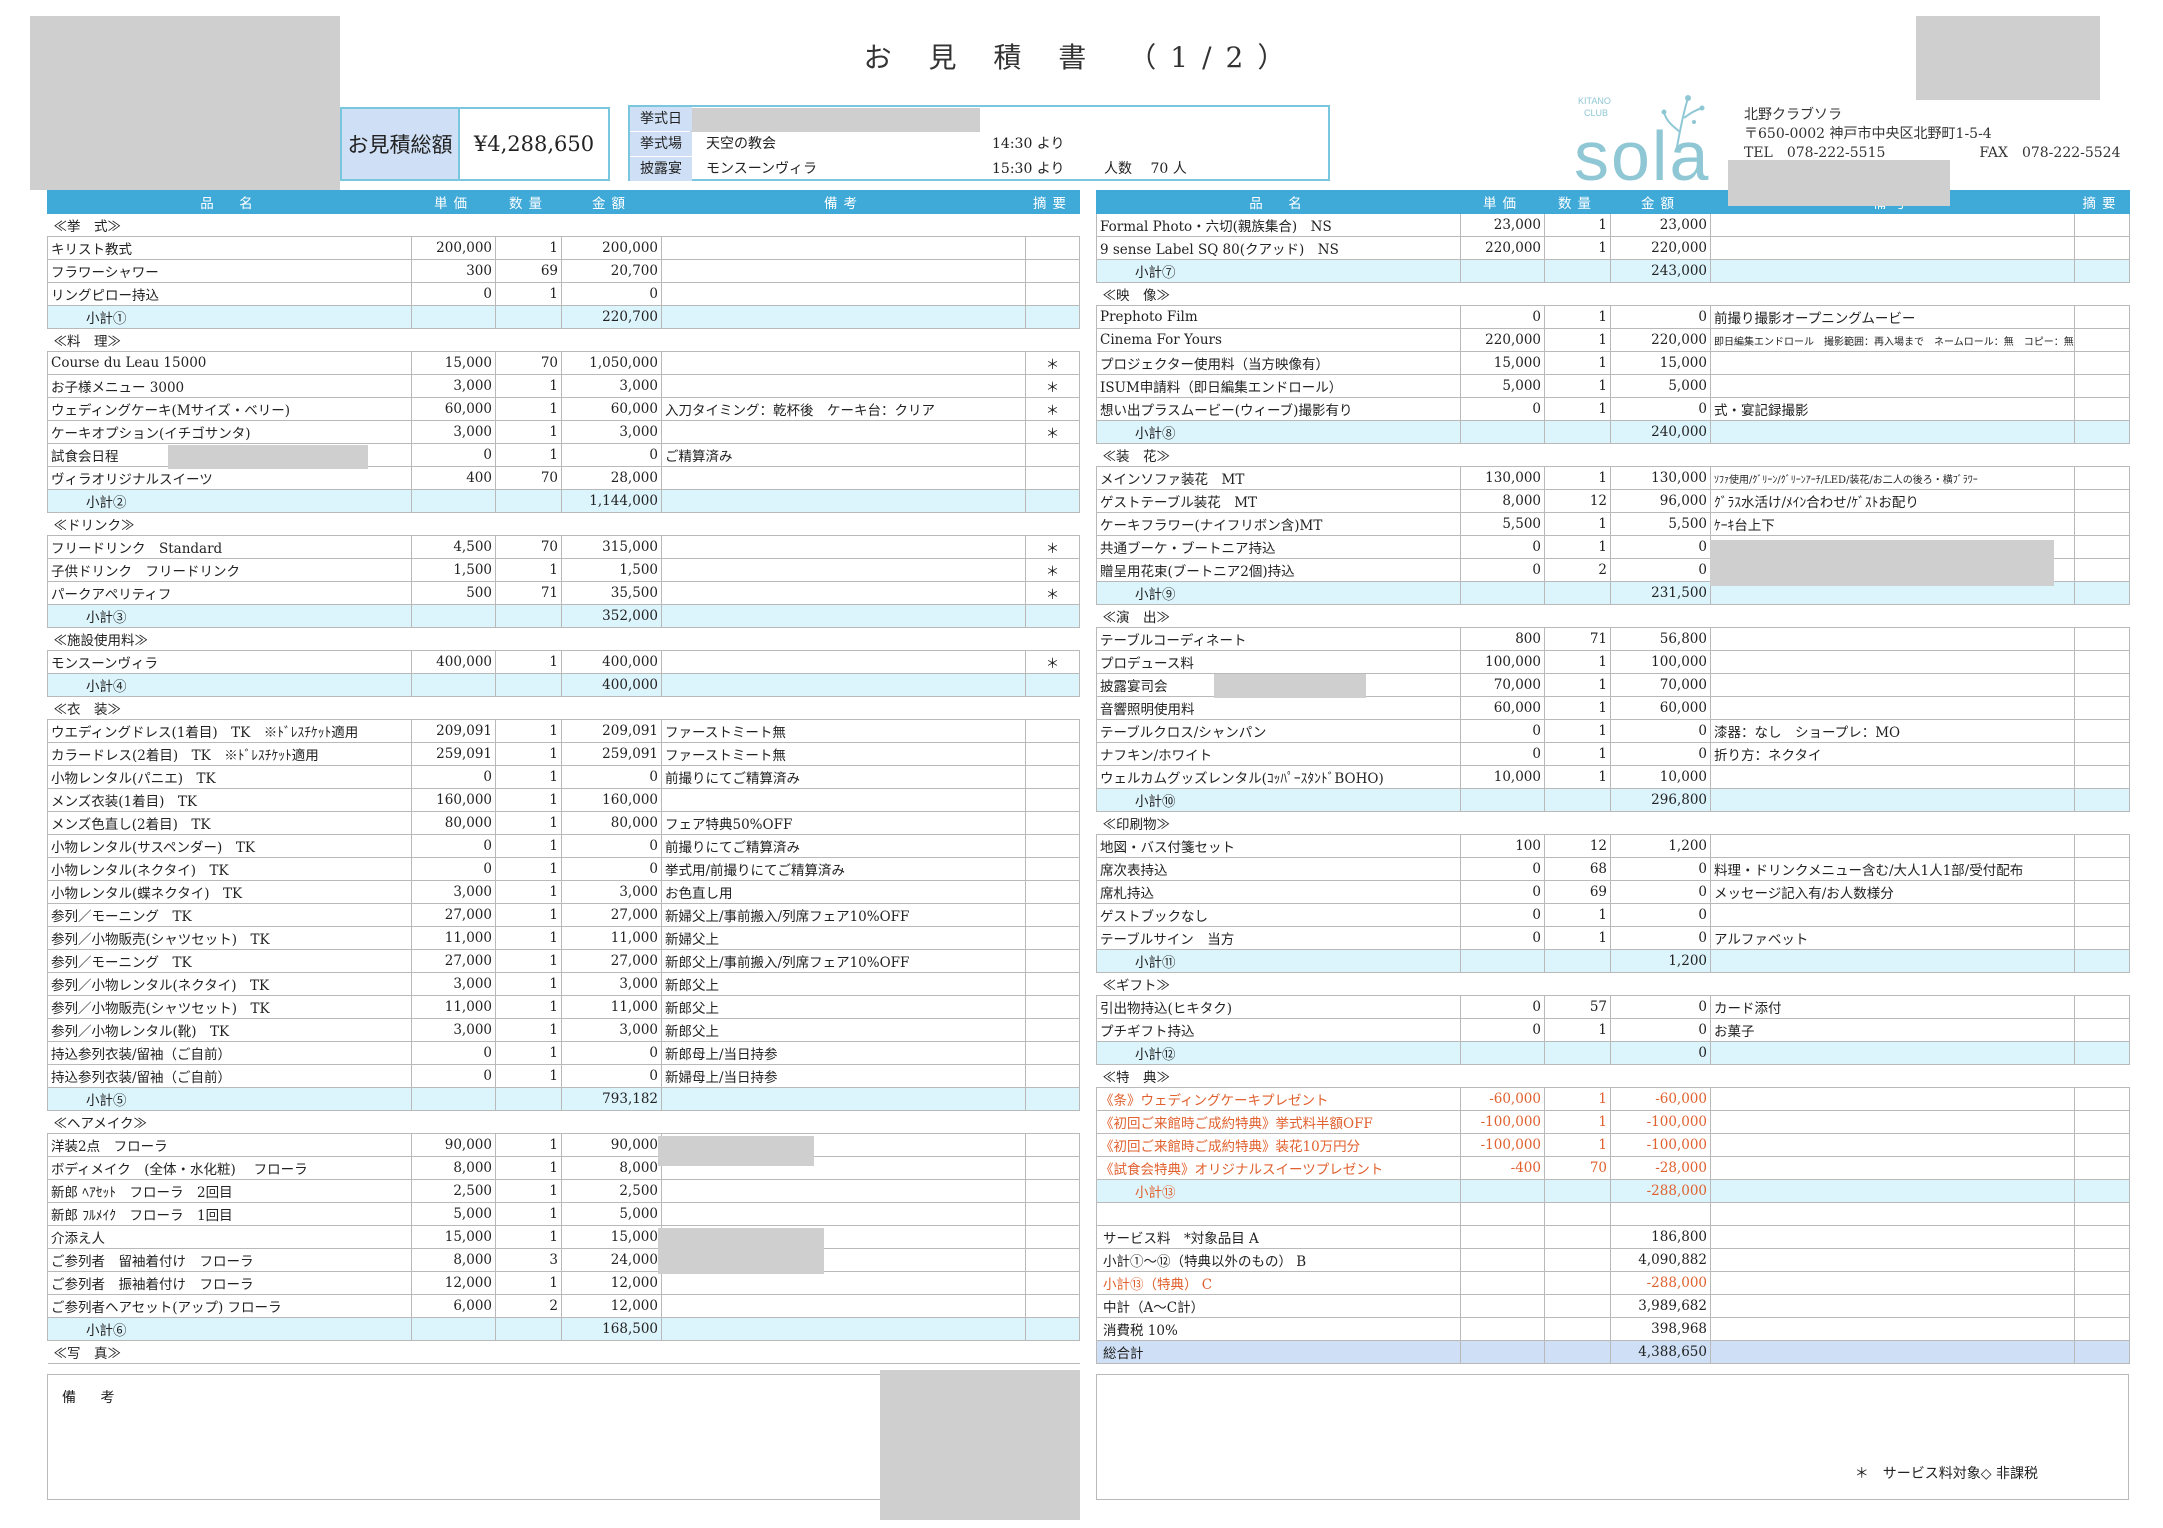 The width and height of the screenshot is (2163, 1528). What do you see at coordinates (1577, 639) in the screenshot?
I see `quantity-cell: 71` at bounding box center [1577, 639].